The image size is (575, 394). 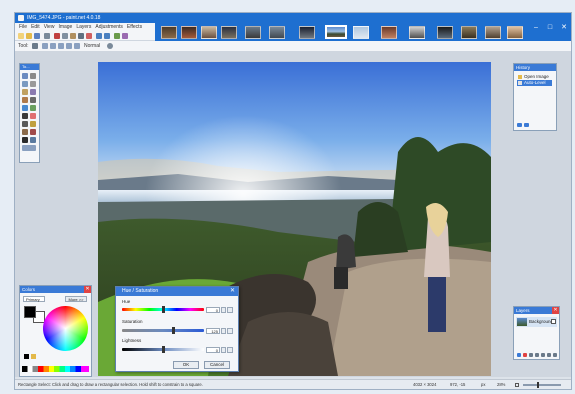 I want to click on primary-select: Primary, so click(x=34, y=299).